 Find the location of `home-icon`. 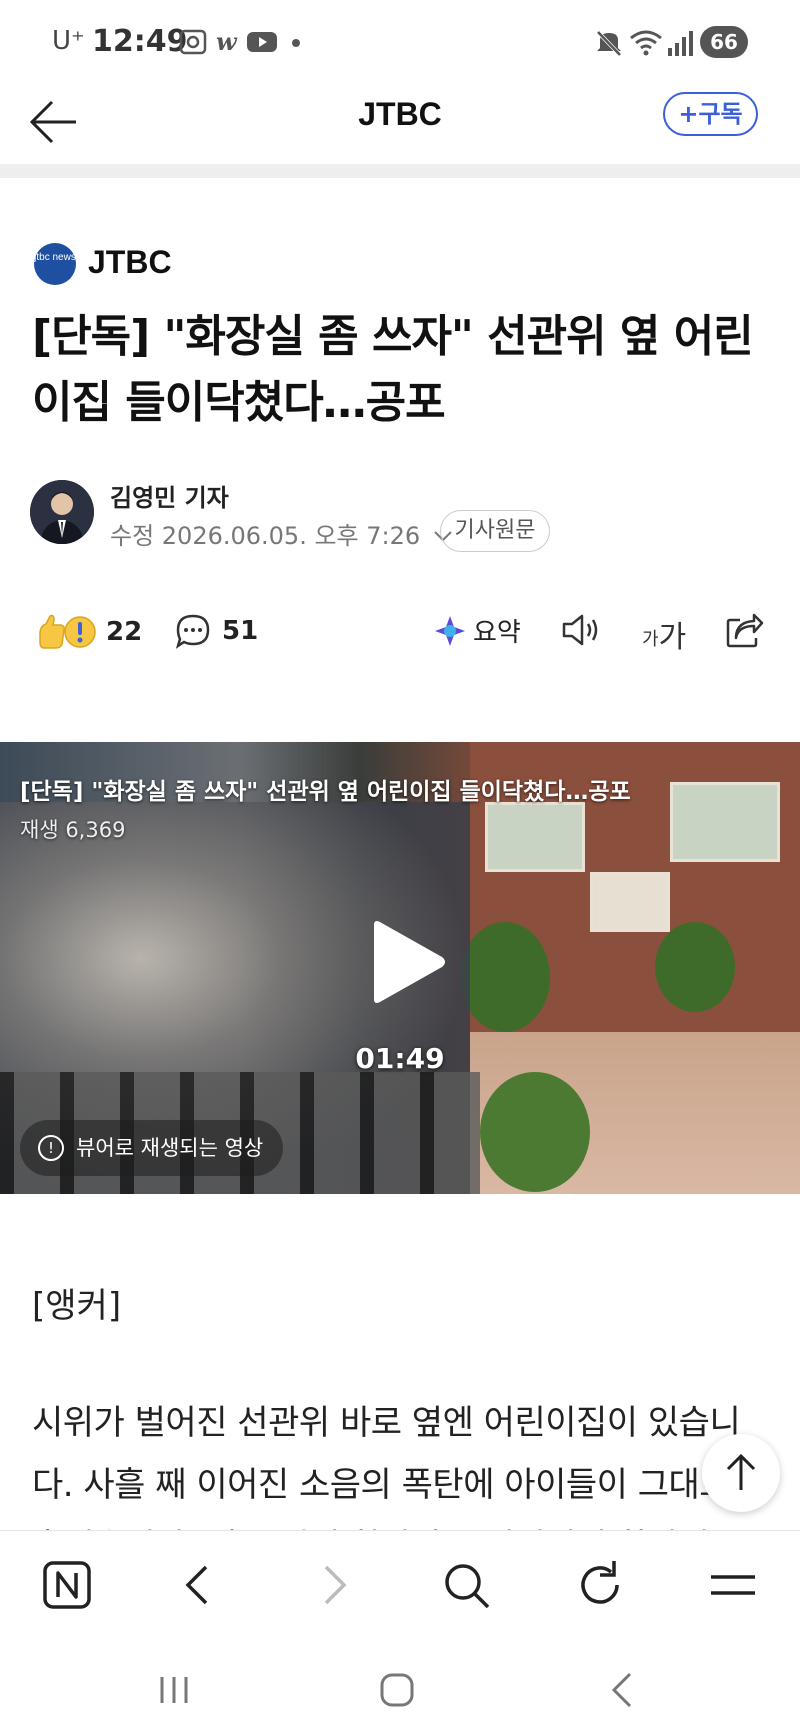

home-icon is located at coordinates (397, 1690).